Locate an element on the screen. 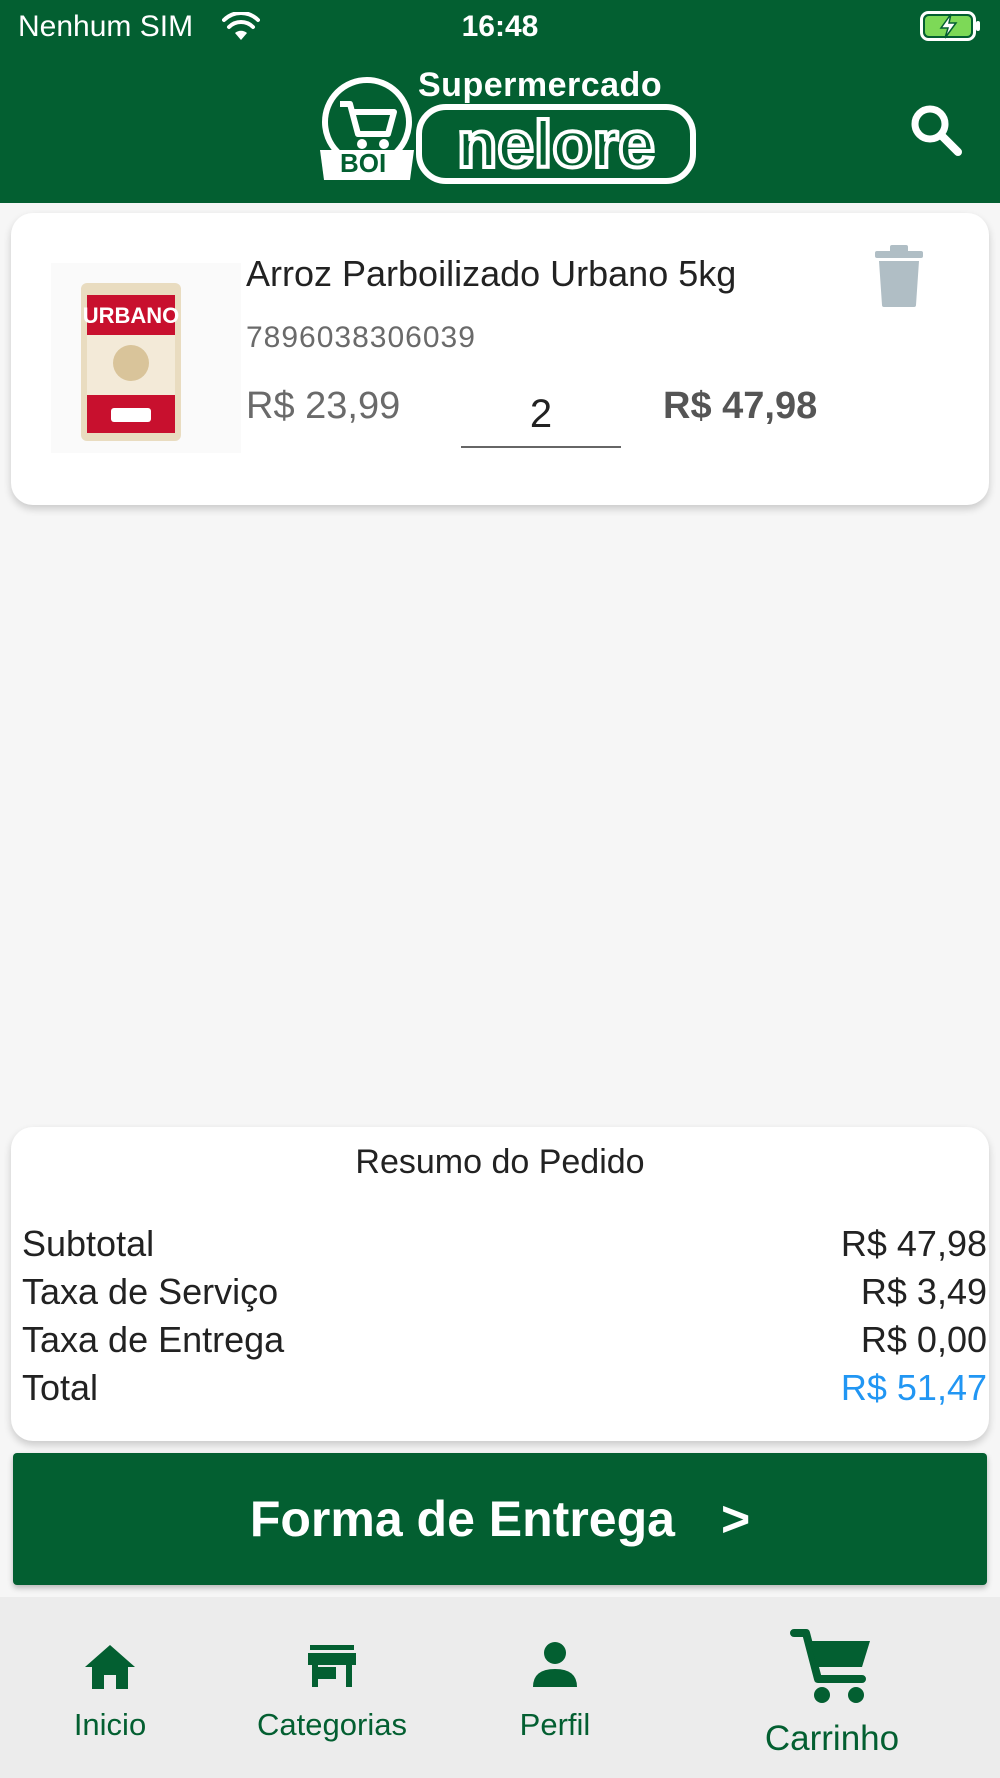  nav-label: Categorias is located at coordinates (332, 1724).